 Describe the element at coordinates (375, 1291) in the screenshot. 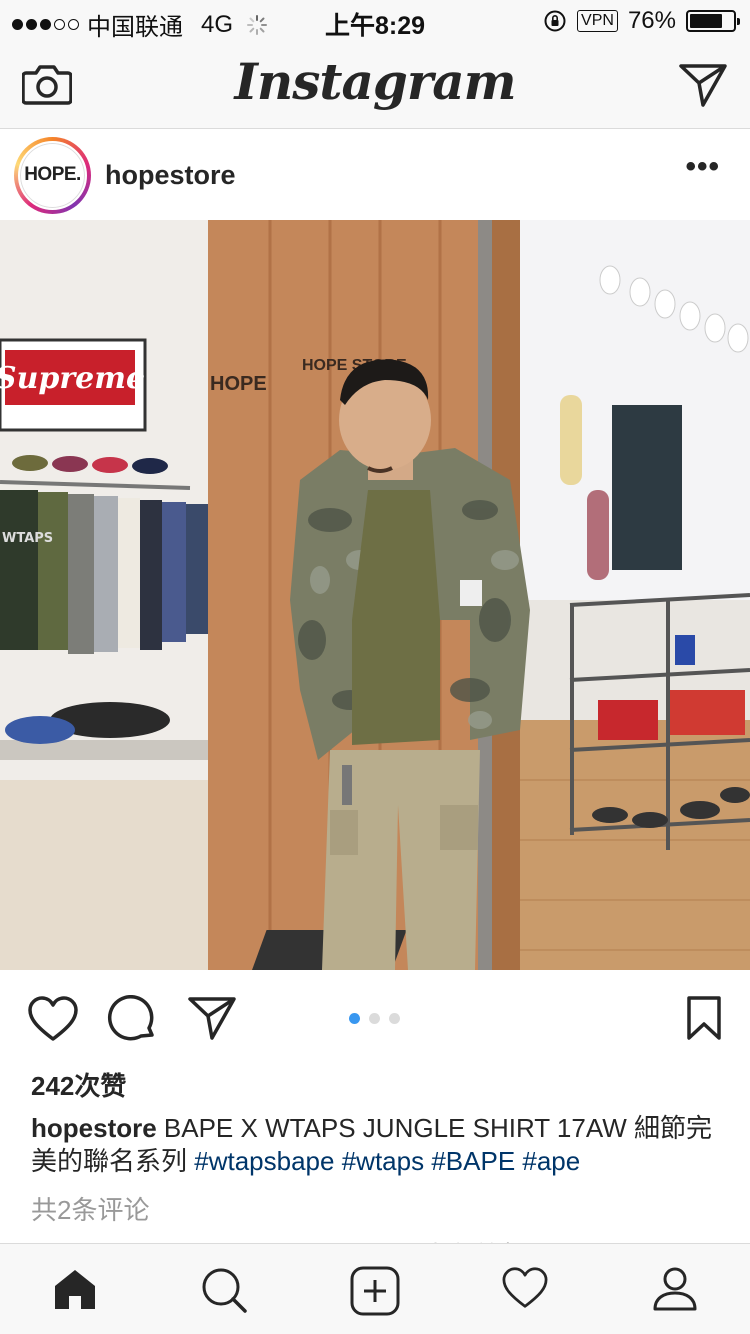

I see `add-post-icon` at that location.